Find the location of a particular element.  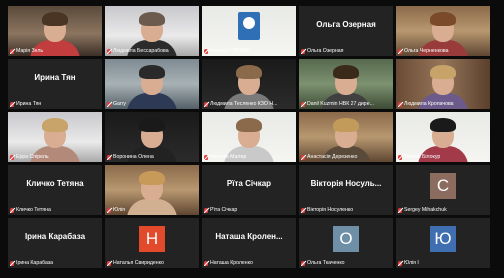

participant-tile: О Ольга Ткаченко is located at coordinates (346, 243).